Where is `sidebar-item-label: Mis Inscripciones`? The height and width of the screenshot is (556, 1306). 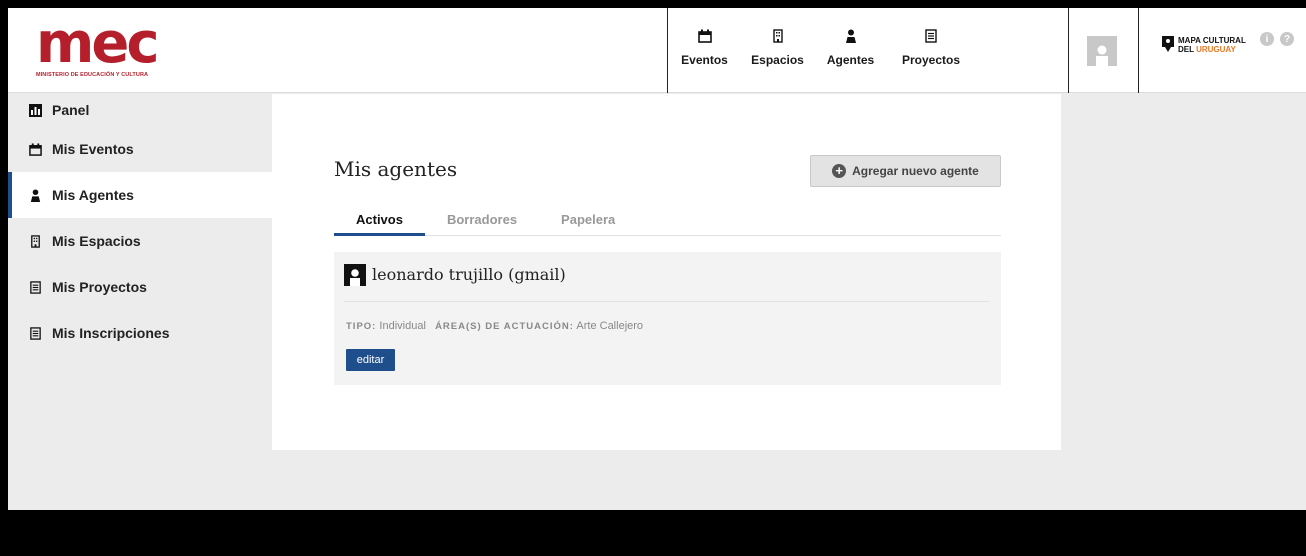
sidebar-item-label: Mis Inscripciones is located at coordinates (111, 333).